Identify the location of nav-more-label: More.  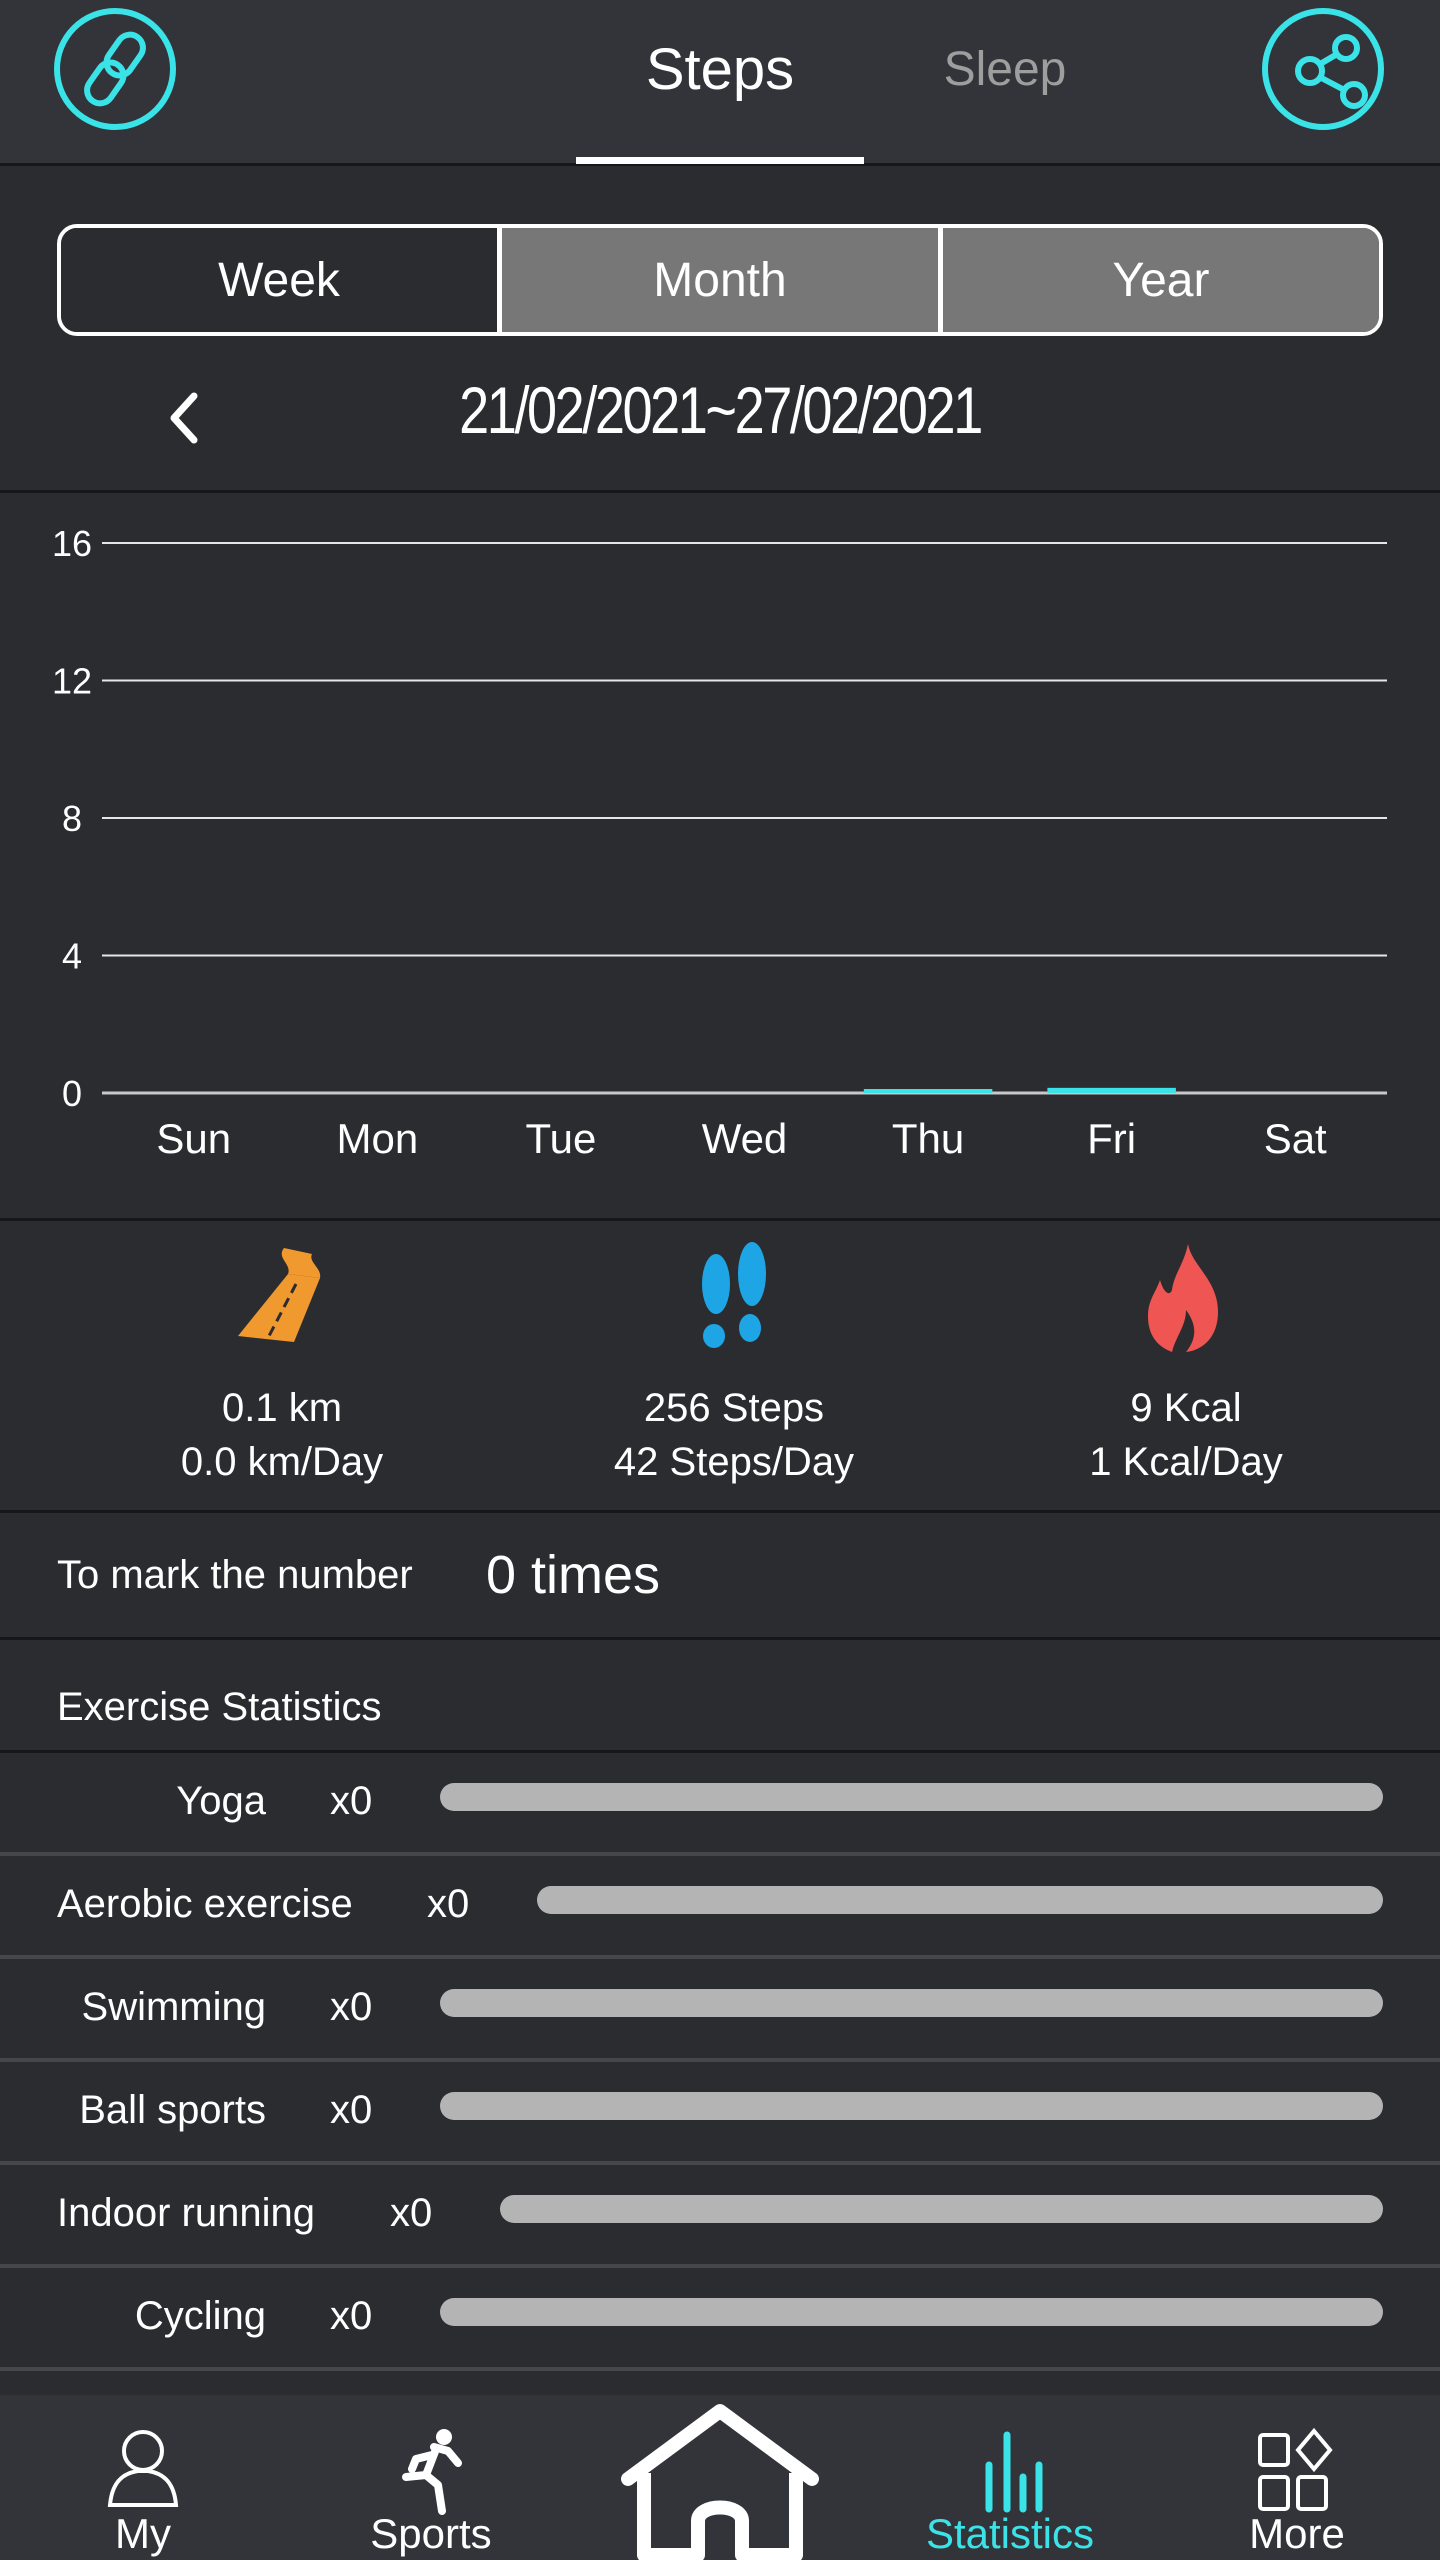
(1297, 2533).